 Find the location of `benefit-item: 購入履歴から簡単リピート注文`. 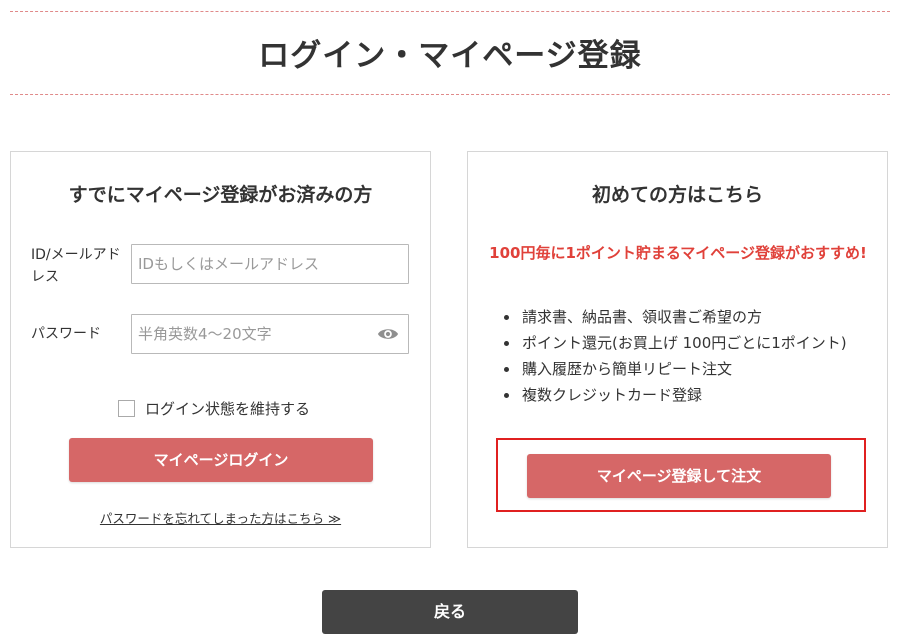

benefit-item: 購入履歴から簡単リピート注文 is located at coordinates (683, 369).